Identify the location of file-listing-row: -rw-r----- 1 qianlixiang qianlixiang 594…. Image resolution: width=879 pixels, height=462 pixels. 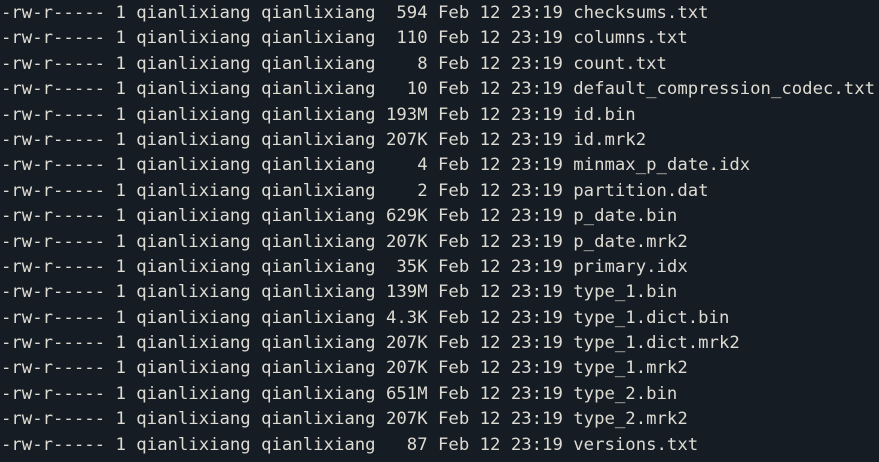
(440, 13).